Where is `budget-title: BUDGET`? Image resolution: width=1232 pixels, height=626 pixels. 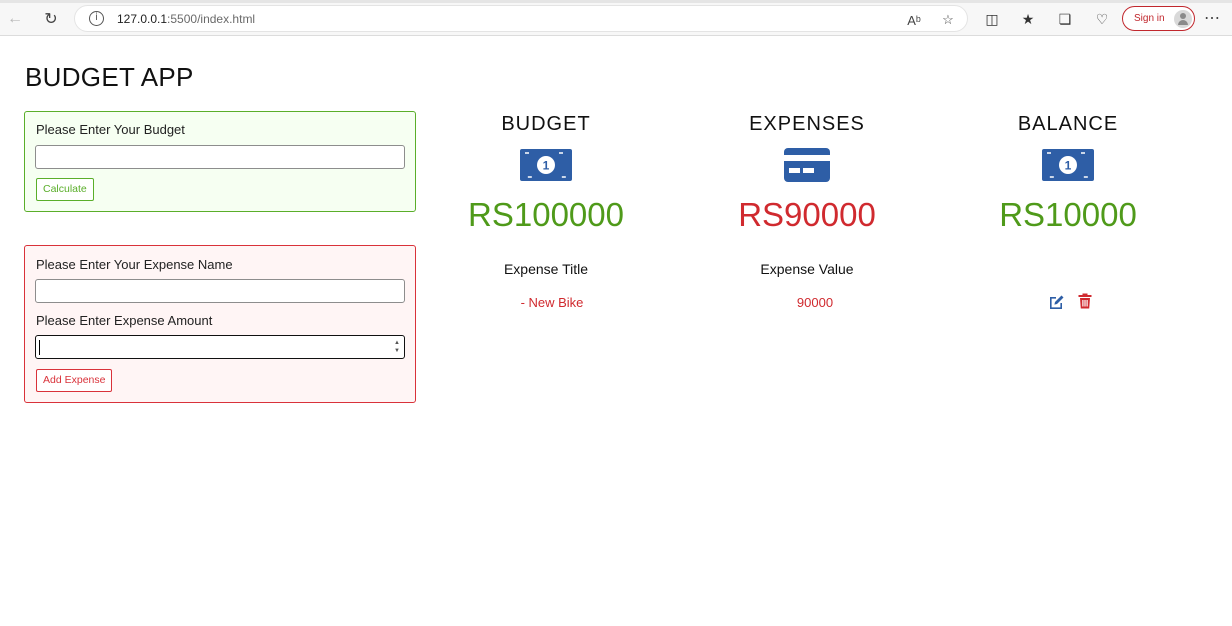 budget-title: BUDGET is located at coordinates (546, 124).